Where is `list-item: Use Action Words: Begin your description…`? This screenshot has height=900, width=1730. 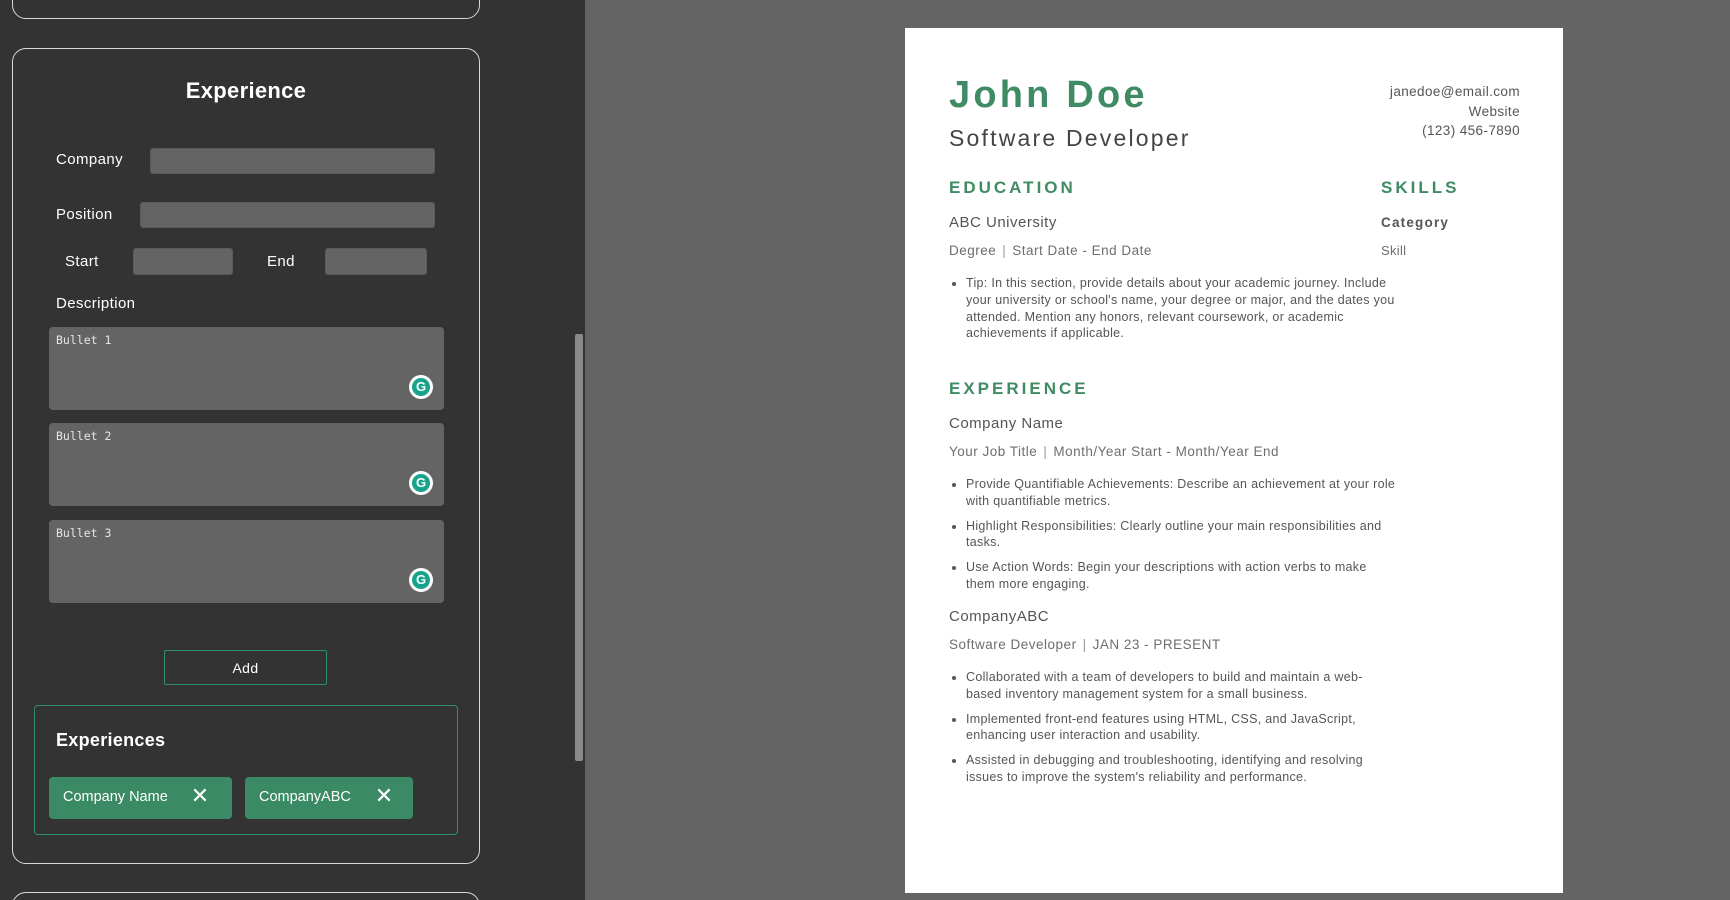 list-item: Use Action Words: Begin your description… is located at coordinates (1181, 576).